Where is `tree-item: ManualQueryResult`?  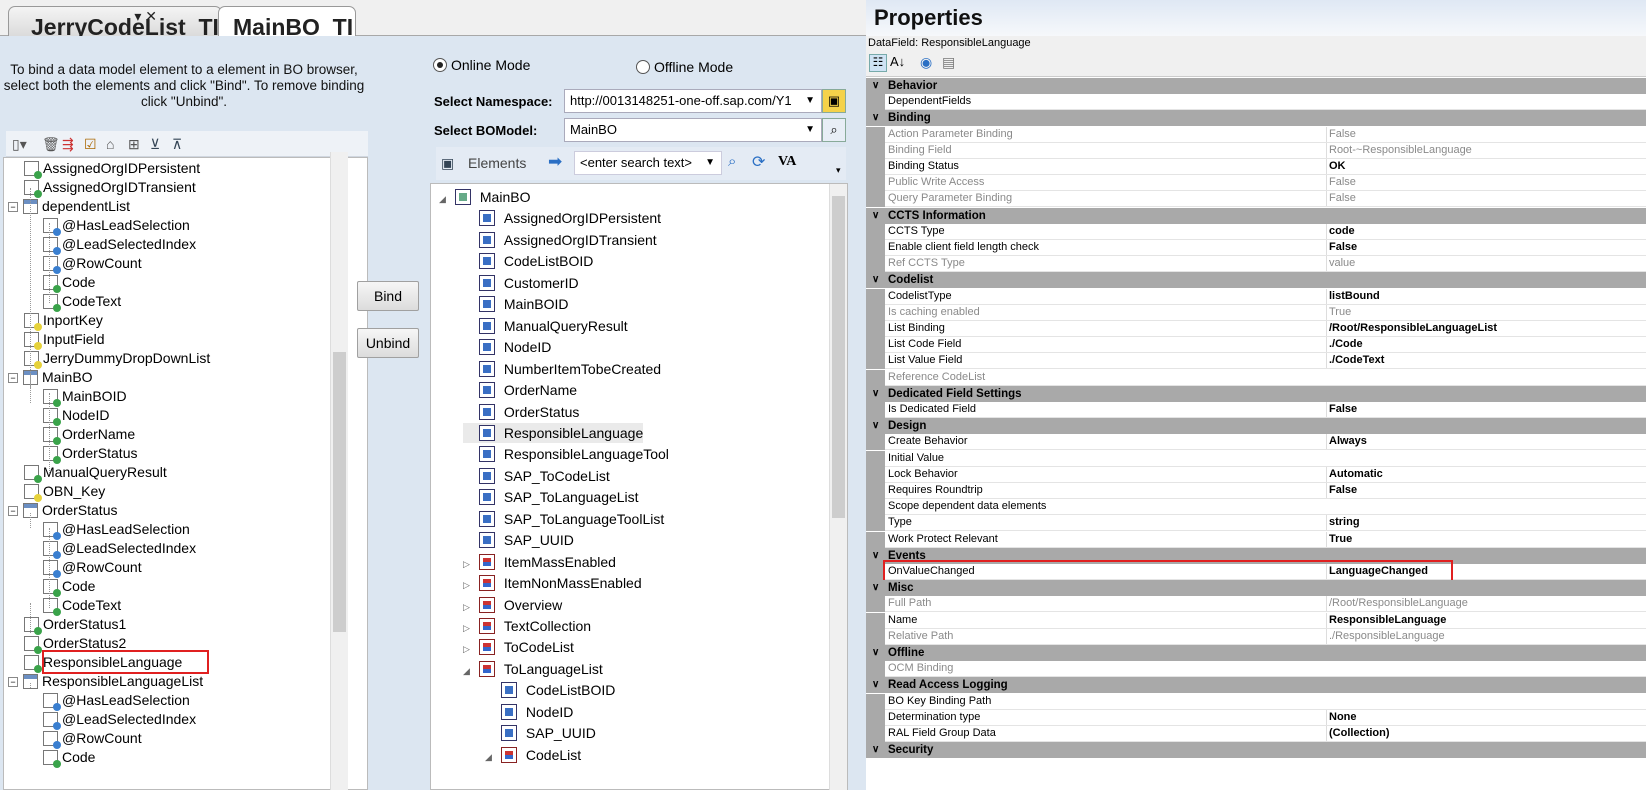
tree-item: ManualQueryResult is located at coordinates (95, 472).